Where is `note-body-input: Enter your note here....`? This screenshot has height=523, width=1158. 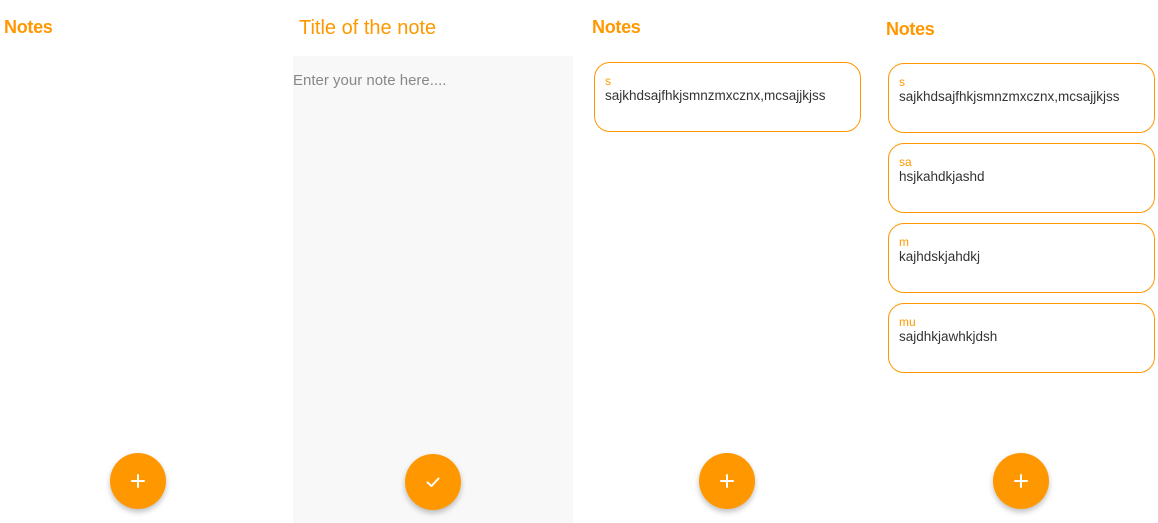
note-body-input: Enter your note here.... is located at coordinates (369, 80).